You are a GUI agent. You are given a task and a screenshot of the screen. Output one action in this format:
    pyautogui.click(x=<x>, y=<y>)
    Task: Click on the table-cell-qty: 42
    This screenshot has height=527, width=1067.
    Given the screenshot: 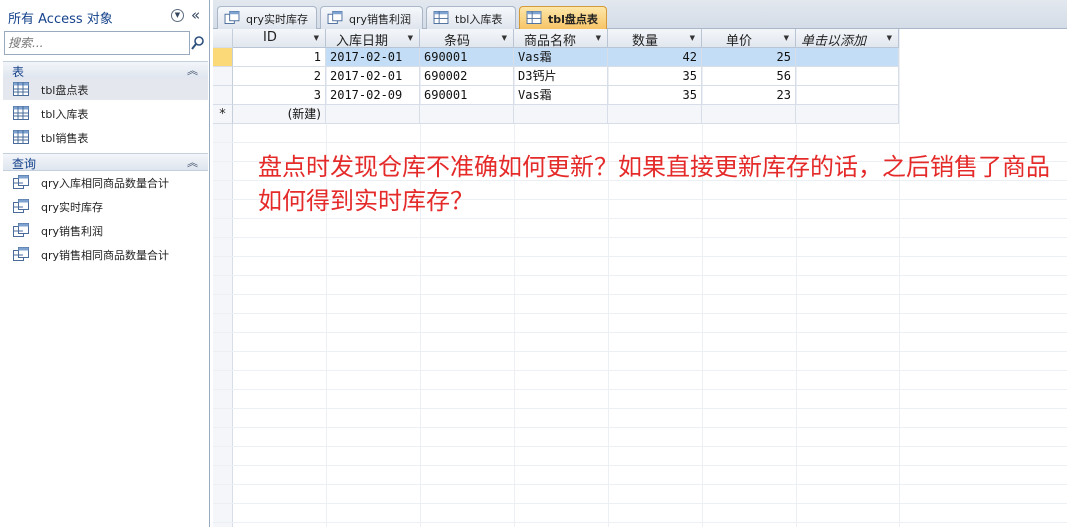 What is the action you would take?
    pyautogui.click(x=655, y=57)
    